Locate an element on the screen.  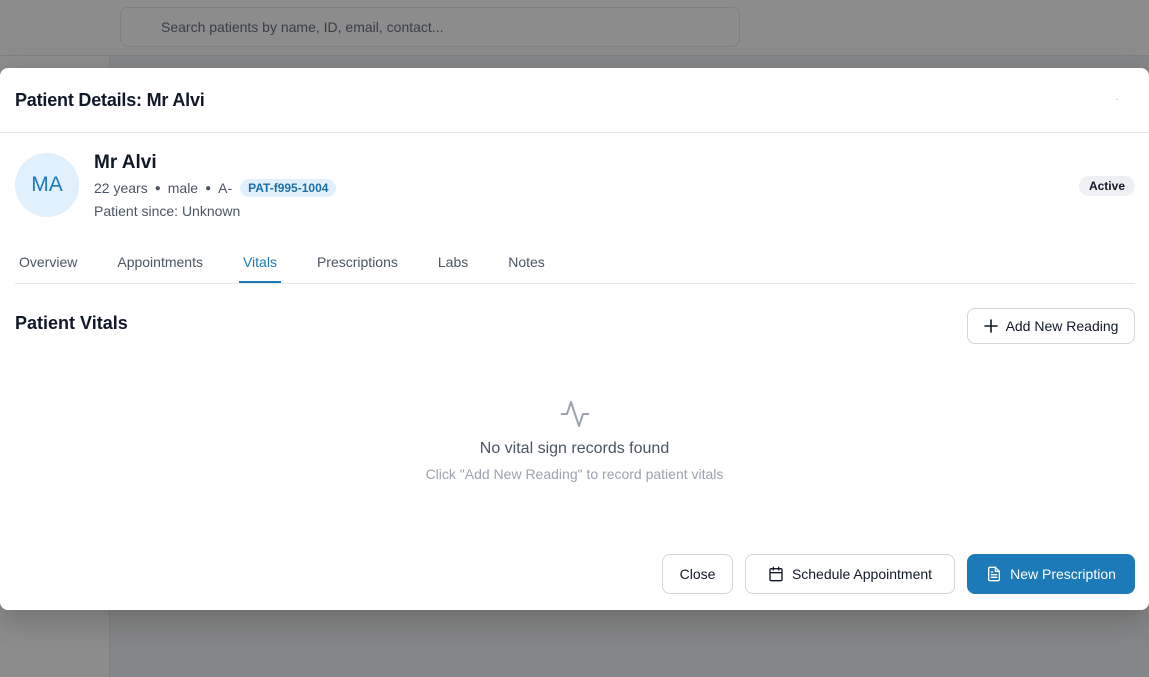
patient-name: Mr Alvi is located at coordinates (125, 162).